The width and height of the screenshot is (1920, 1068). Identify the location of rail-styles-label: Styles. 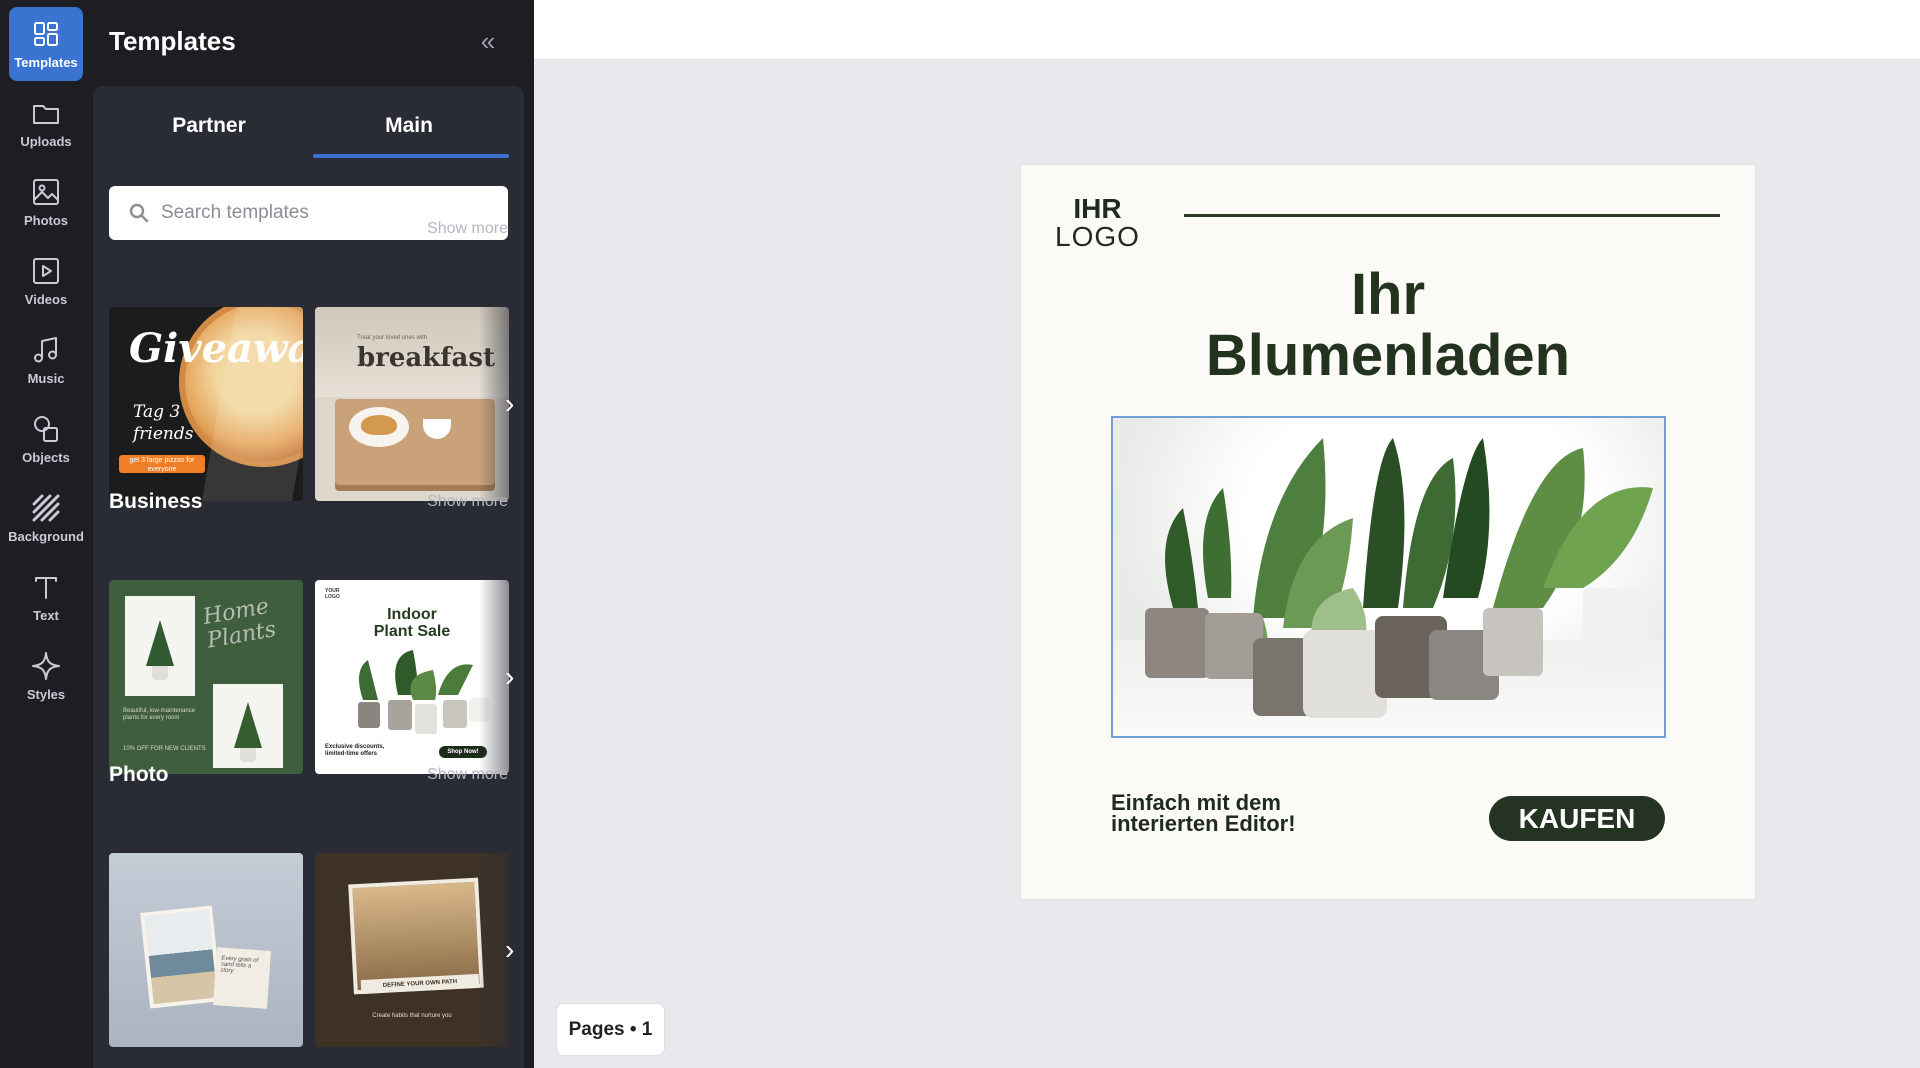
(46, 694).